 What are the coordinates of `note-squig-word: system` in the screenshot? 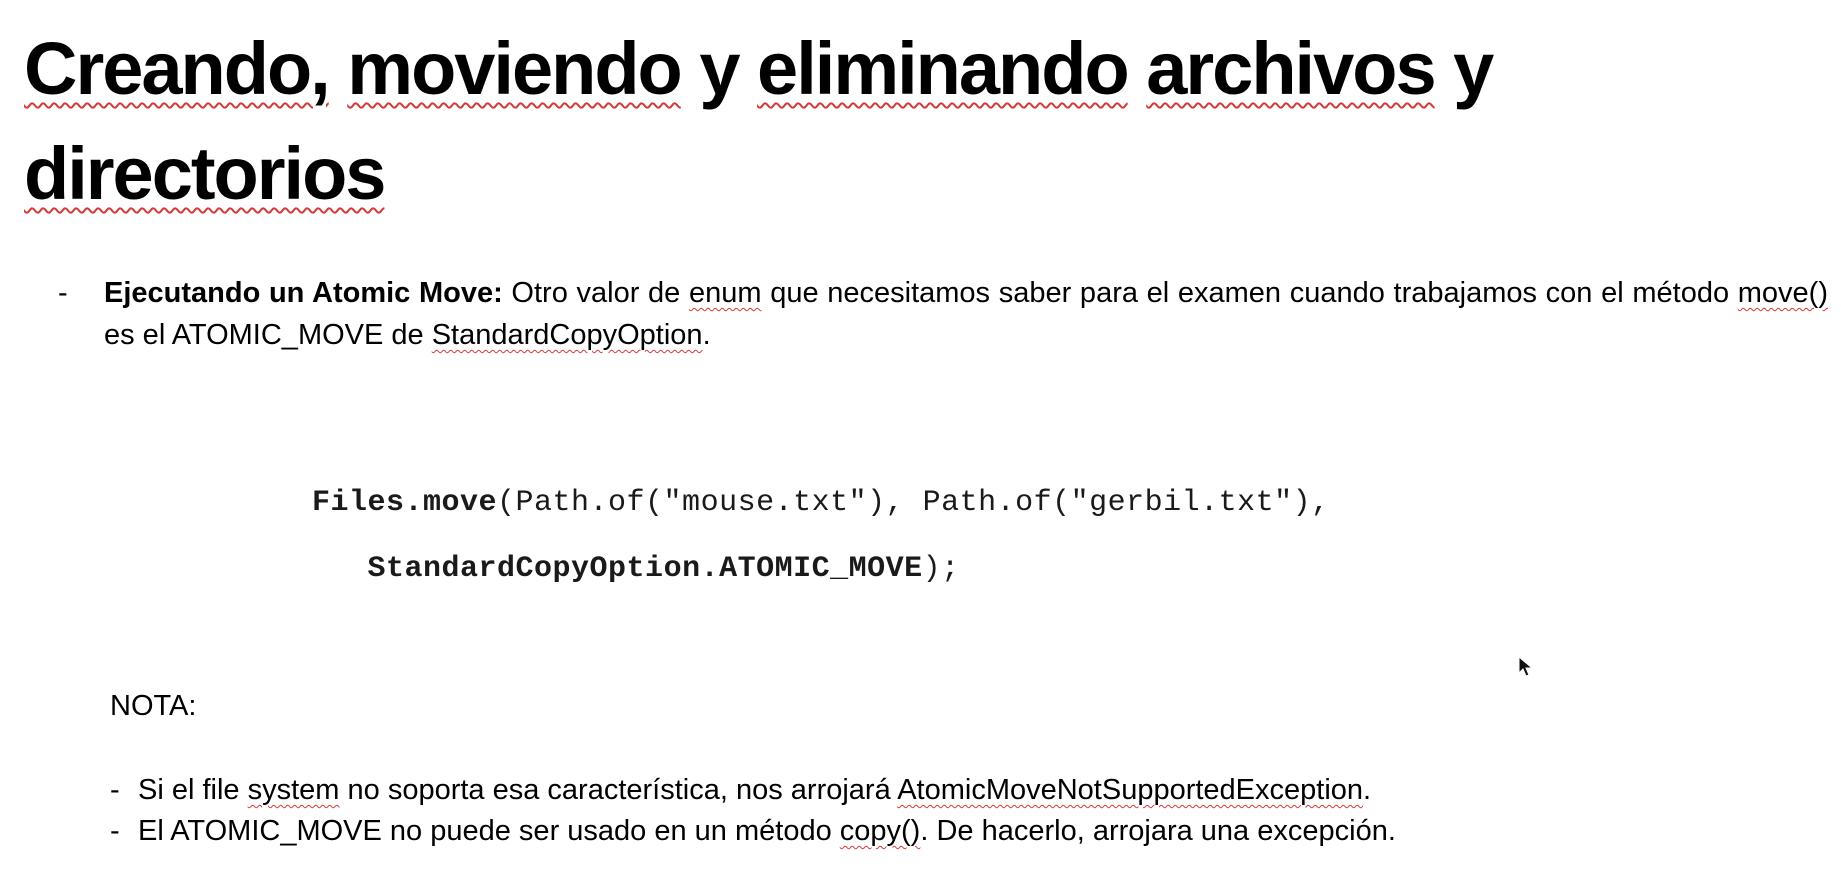 It's located at (293, 790).